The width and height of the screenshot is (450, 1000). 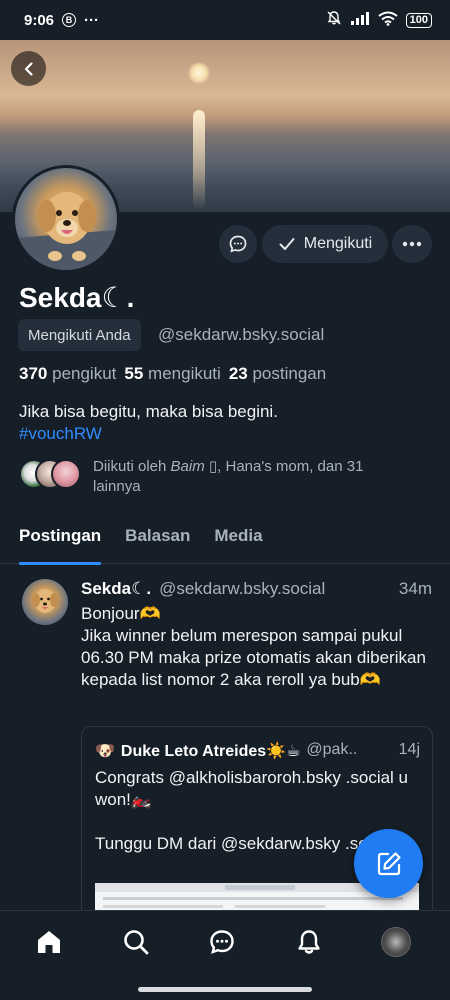 I want to click on followed-by-prefix: Diikuti oleh, so click(x=132, y=466).